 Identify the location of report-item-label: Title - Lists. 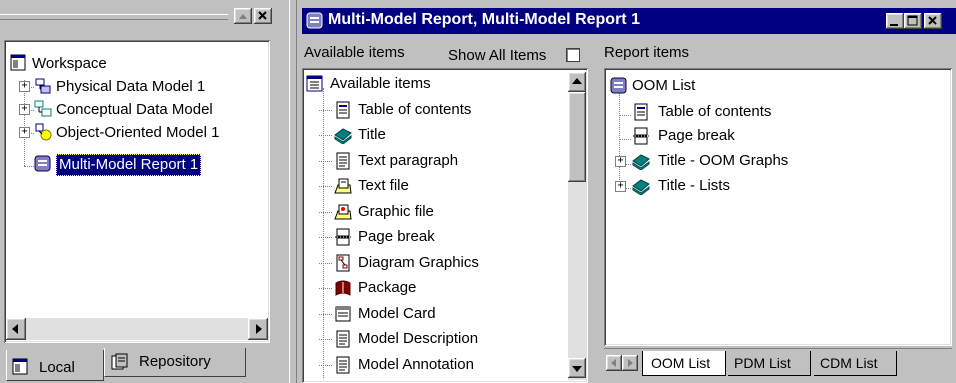
(694, 185).